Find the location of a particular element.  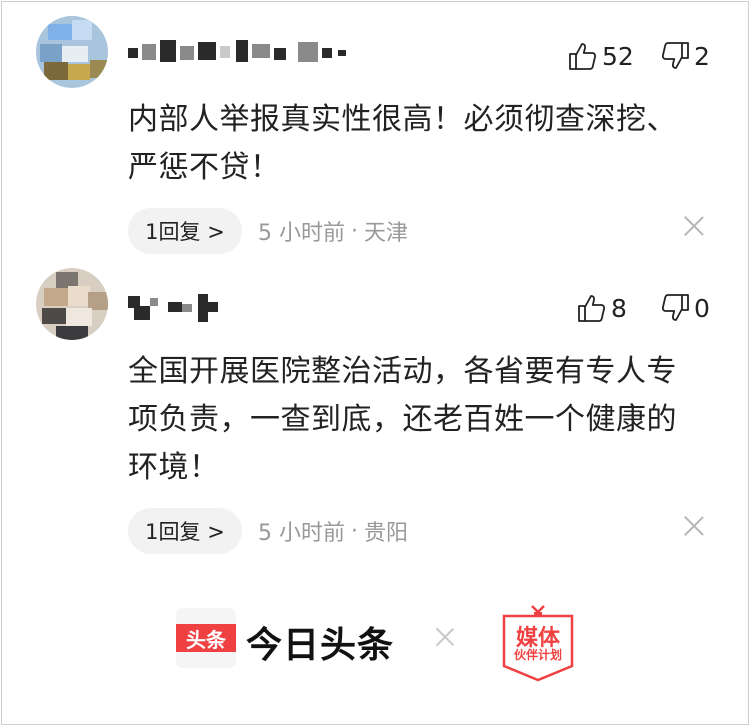

dislike-button: 2 is located at coordinates (684, 56).